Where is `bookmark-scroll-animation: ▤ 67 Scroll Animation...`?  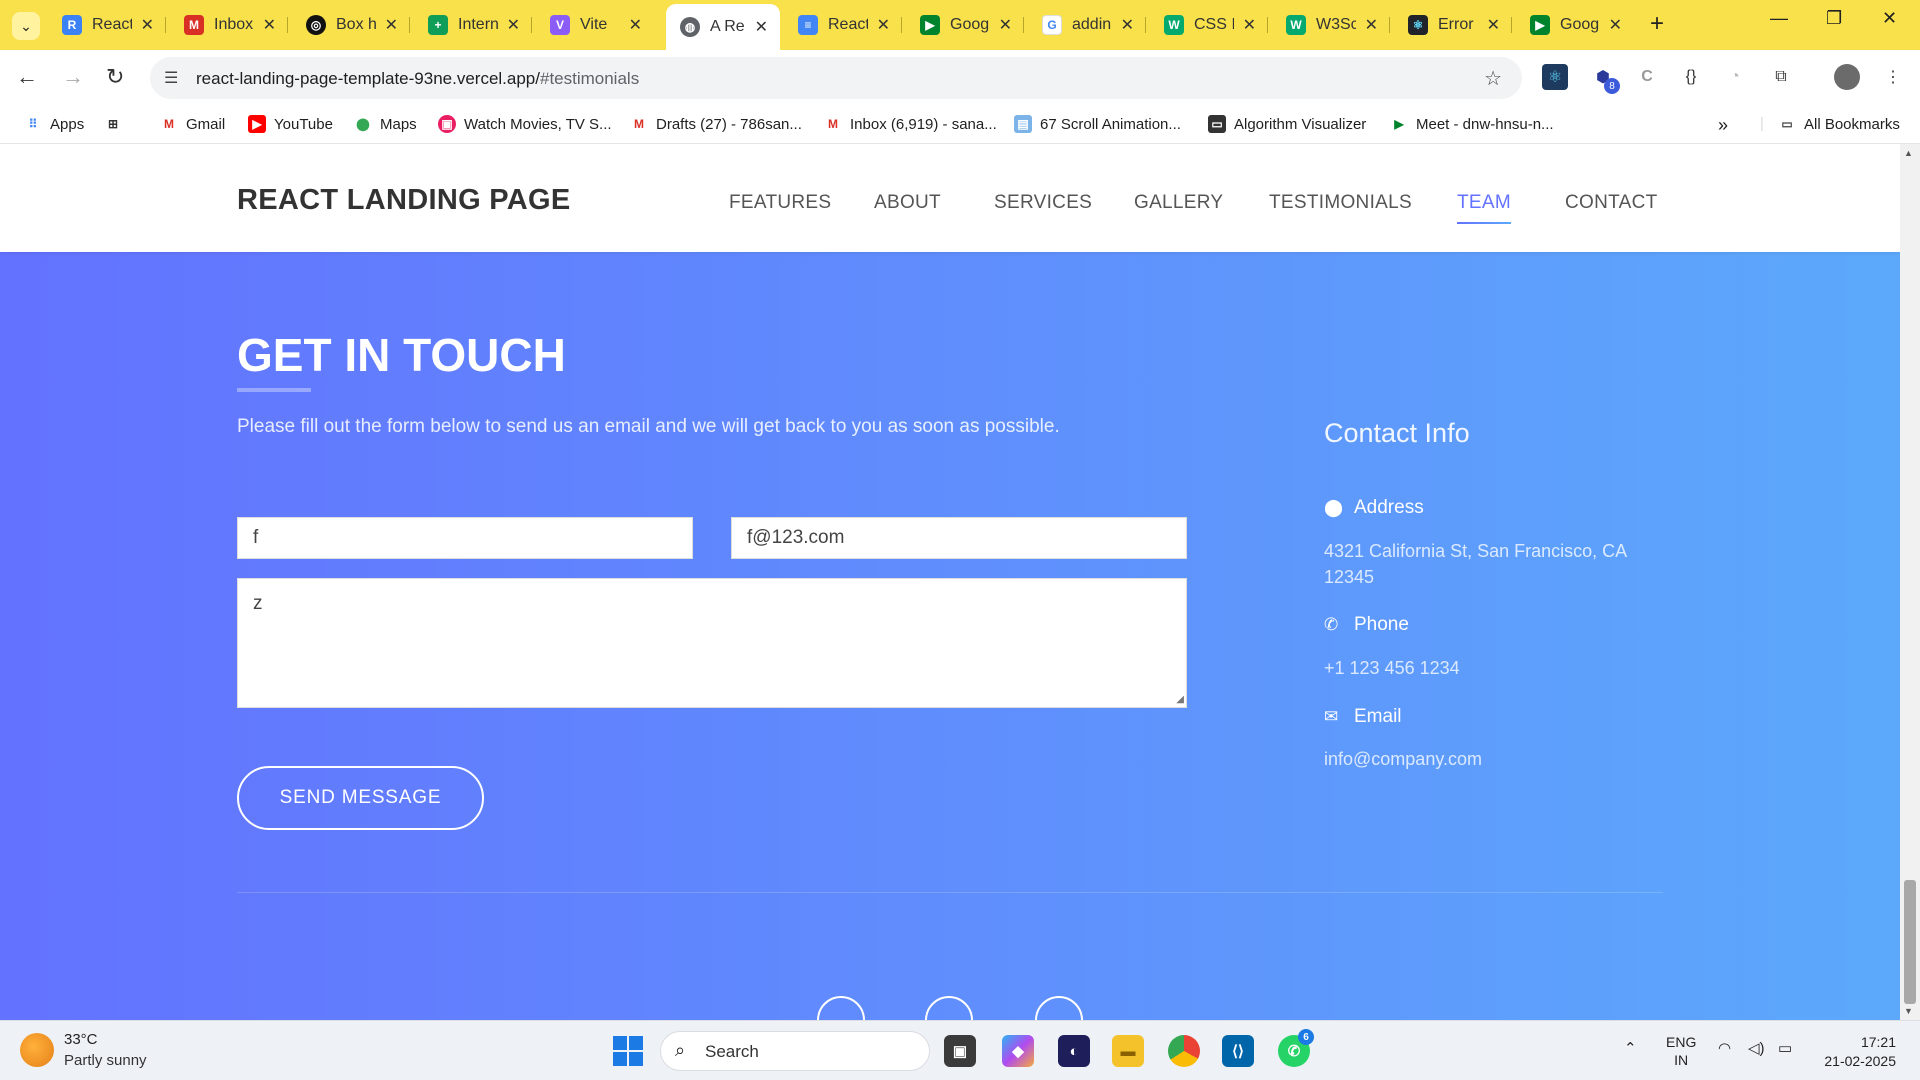
bookmark-scroll-animation: ▤ 67 Scroll Animation... is located at coordinates (1097, 124).